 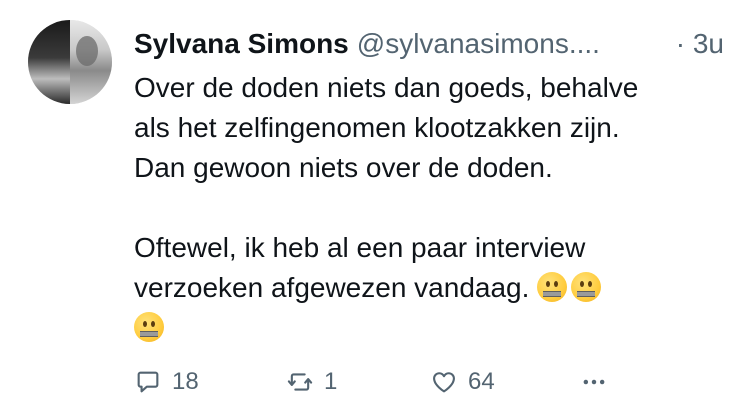 What do you see at coordinates (700, 44) in the screenshot?
I see `tweet-timestamp: · 3u` at bounding box center [700, 44].